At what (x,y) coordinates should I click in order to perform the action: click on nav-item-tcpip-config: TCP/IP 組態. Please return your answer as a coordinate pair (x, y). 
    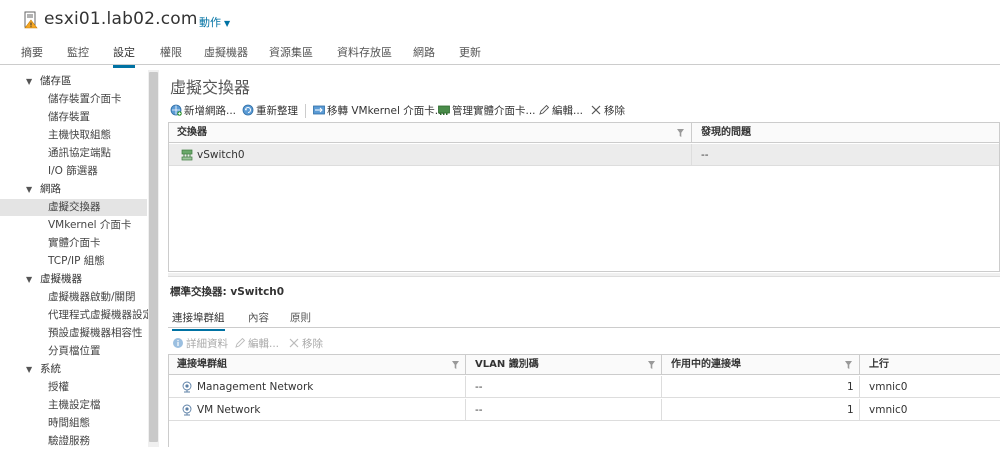
    Looking at the image, I should click on (73, 261).